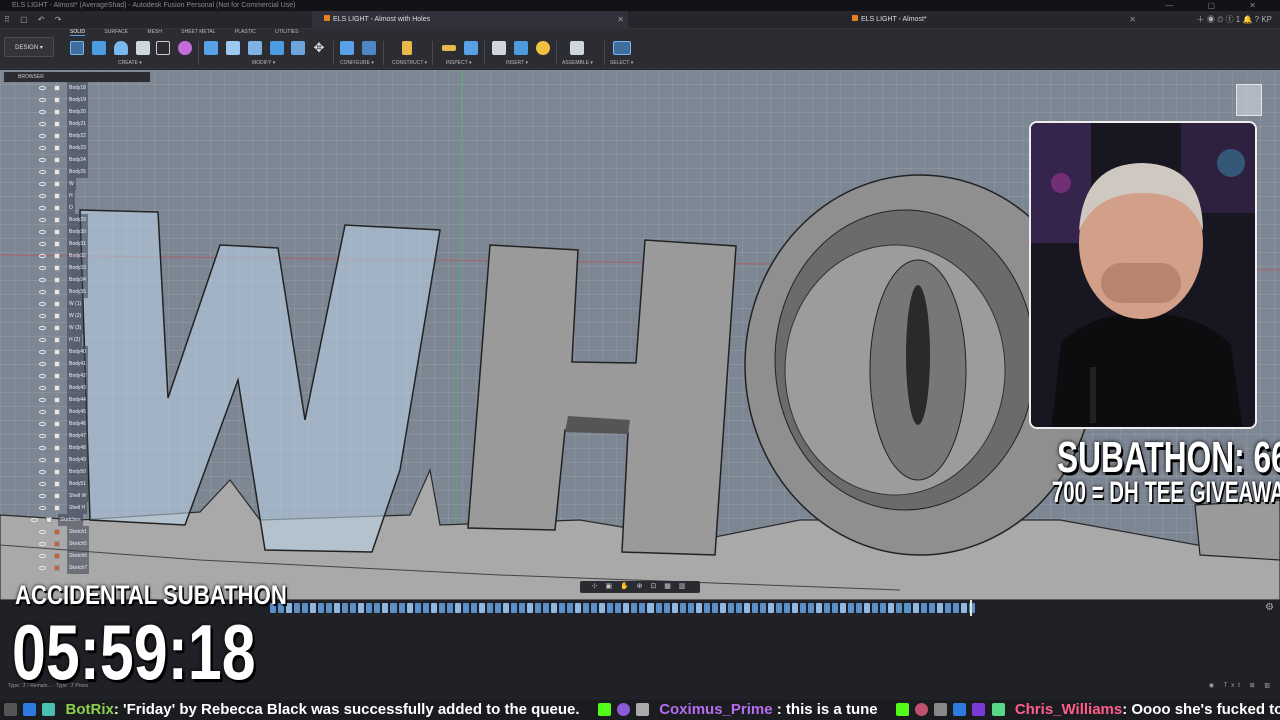 This screenshot has width=1280, height=720. Describe the element at coordinates (77, 124) in the screenshot. I see `browser-item: Body21` at that location.